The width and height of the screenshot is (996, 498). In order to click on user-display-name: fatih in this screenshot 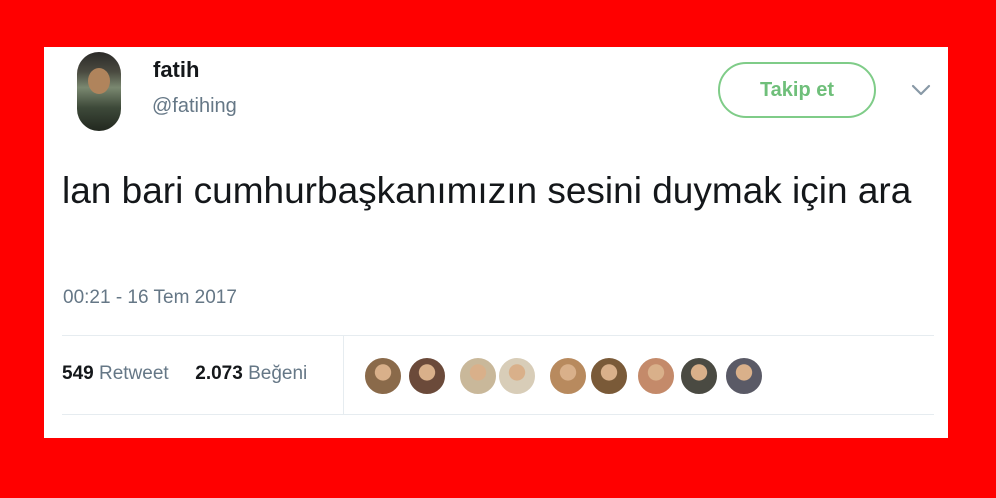, I will do `click(176, 70)`.